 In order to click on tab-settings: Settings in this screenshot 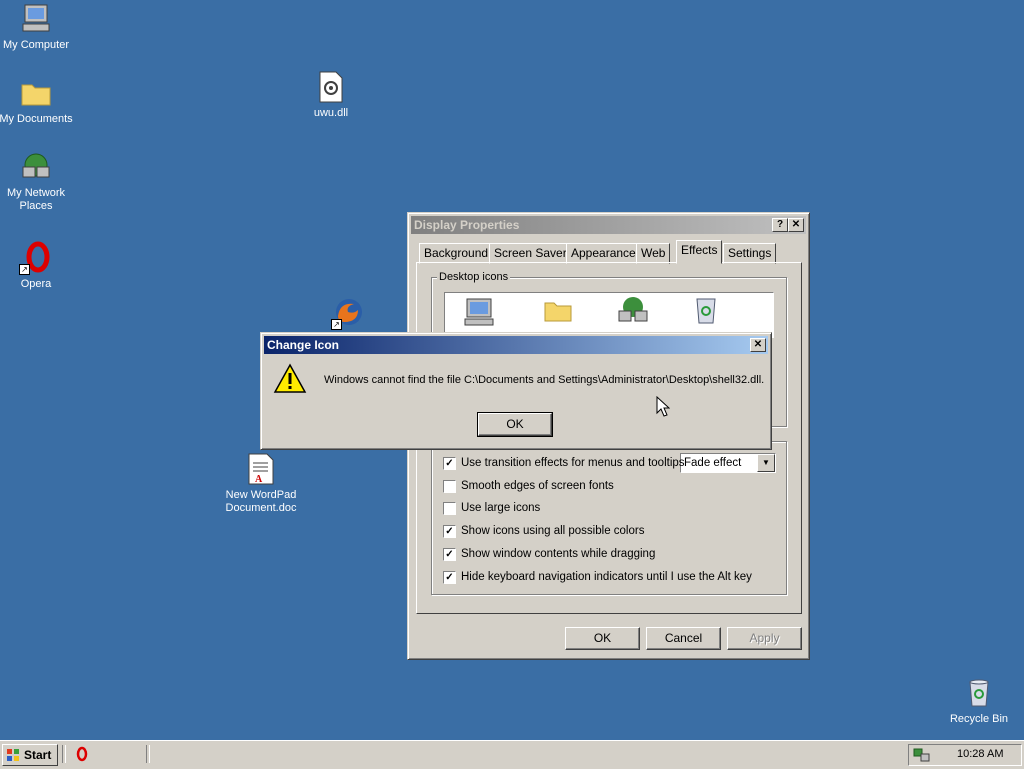, I will do `click(750, 253)`.